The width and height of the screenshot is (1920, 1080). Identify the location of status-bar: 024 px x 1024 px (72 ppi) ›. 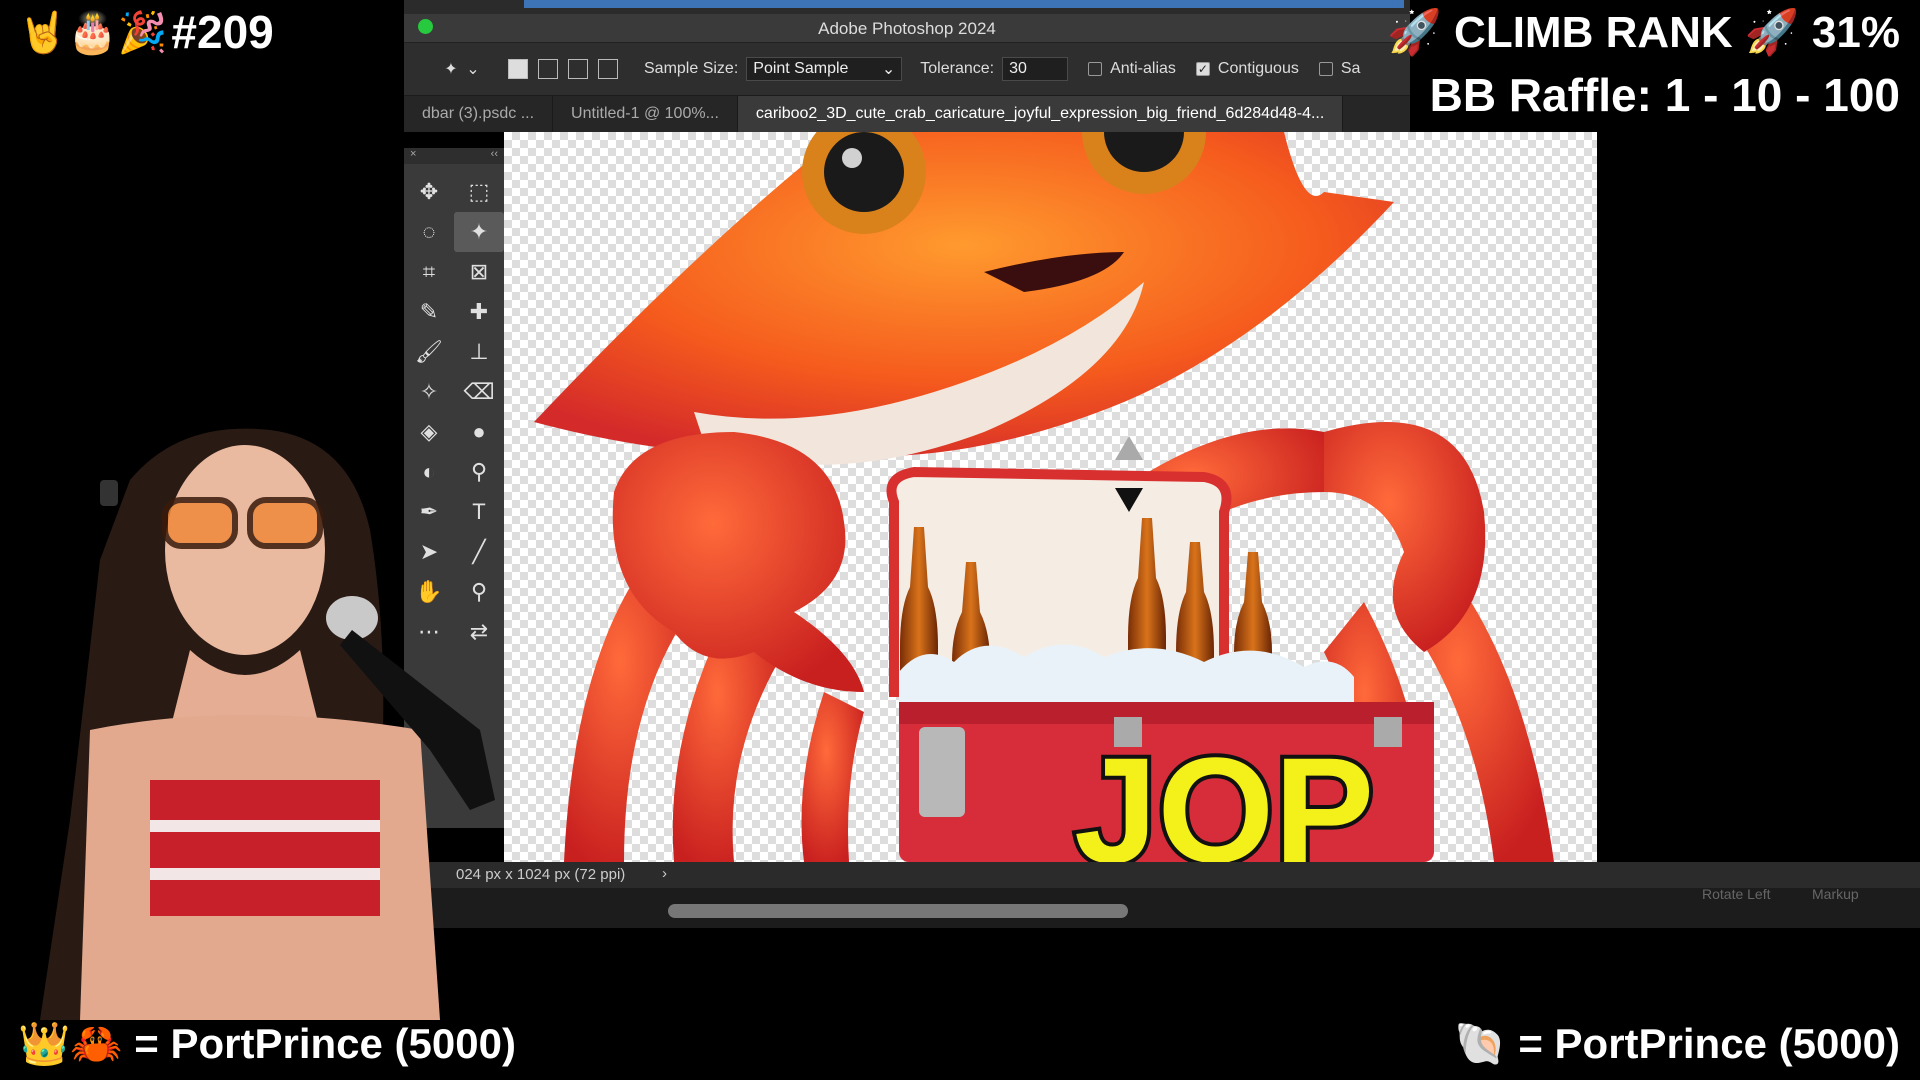
(1162, 875).